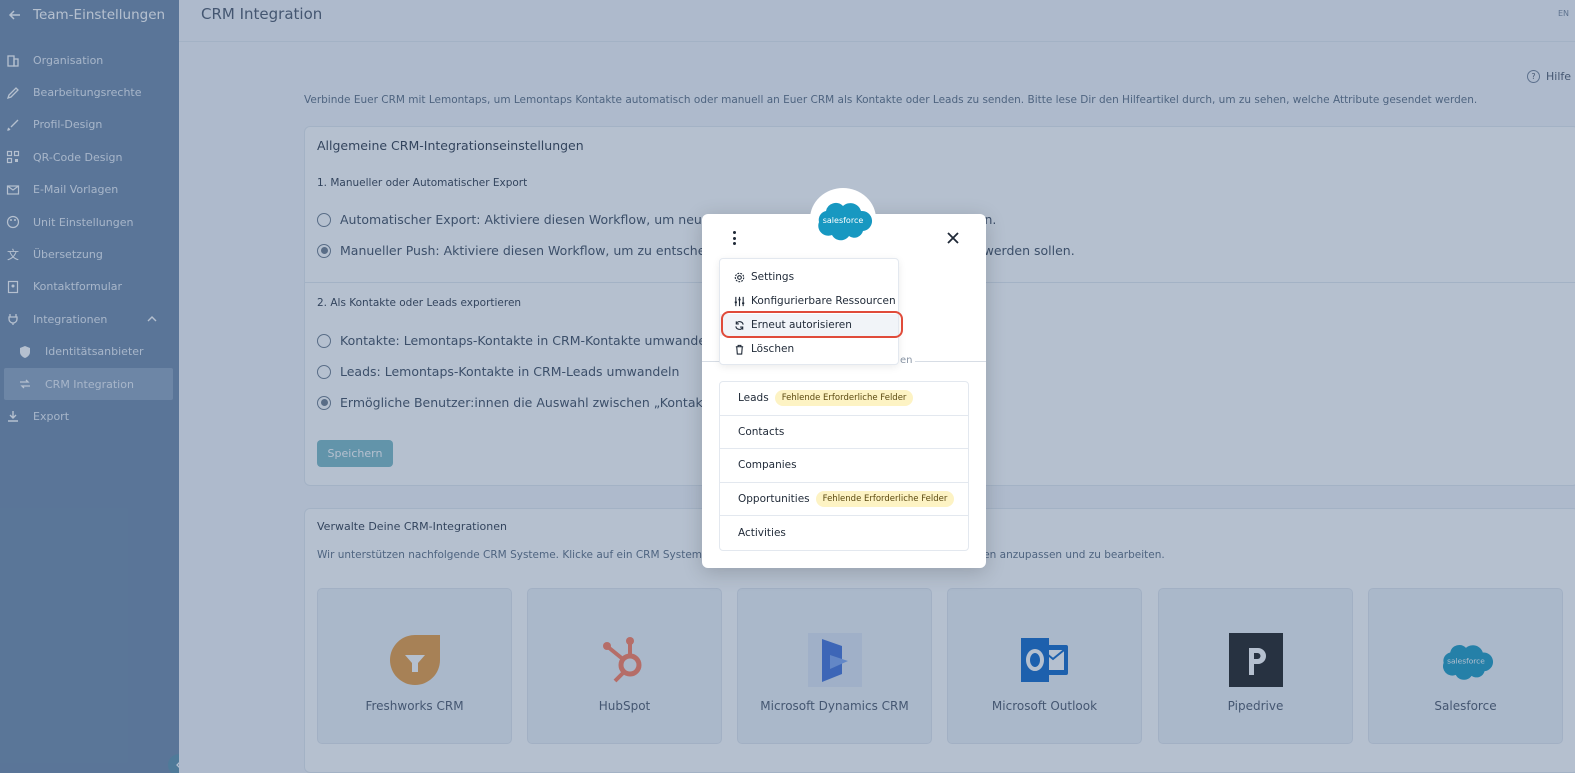 The height and width of the screenshot is (773, 1575). What do you see at coordinates (809, 349) in the screenshot?
I see `menu-item-loeschen: Löschen` at bounding box center [809, 349].